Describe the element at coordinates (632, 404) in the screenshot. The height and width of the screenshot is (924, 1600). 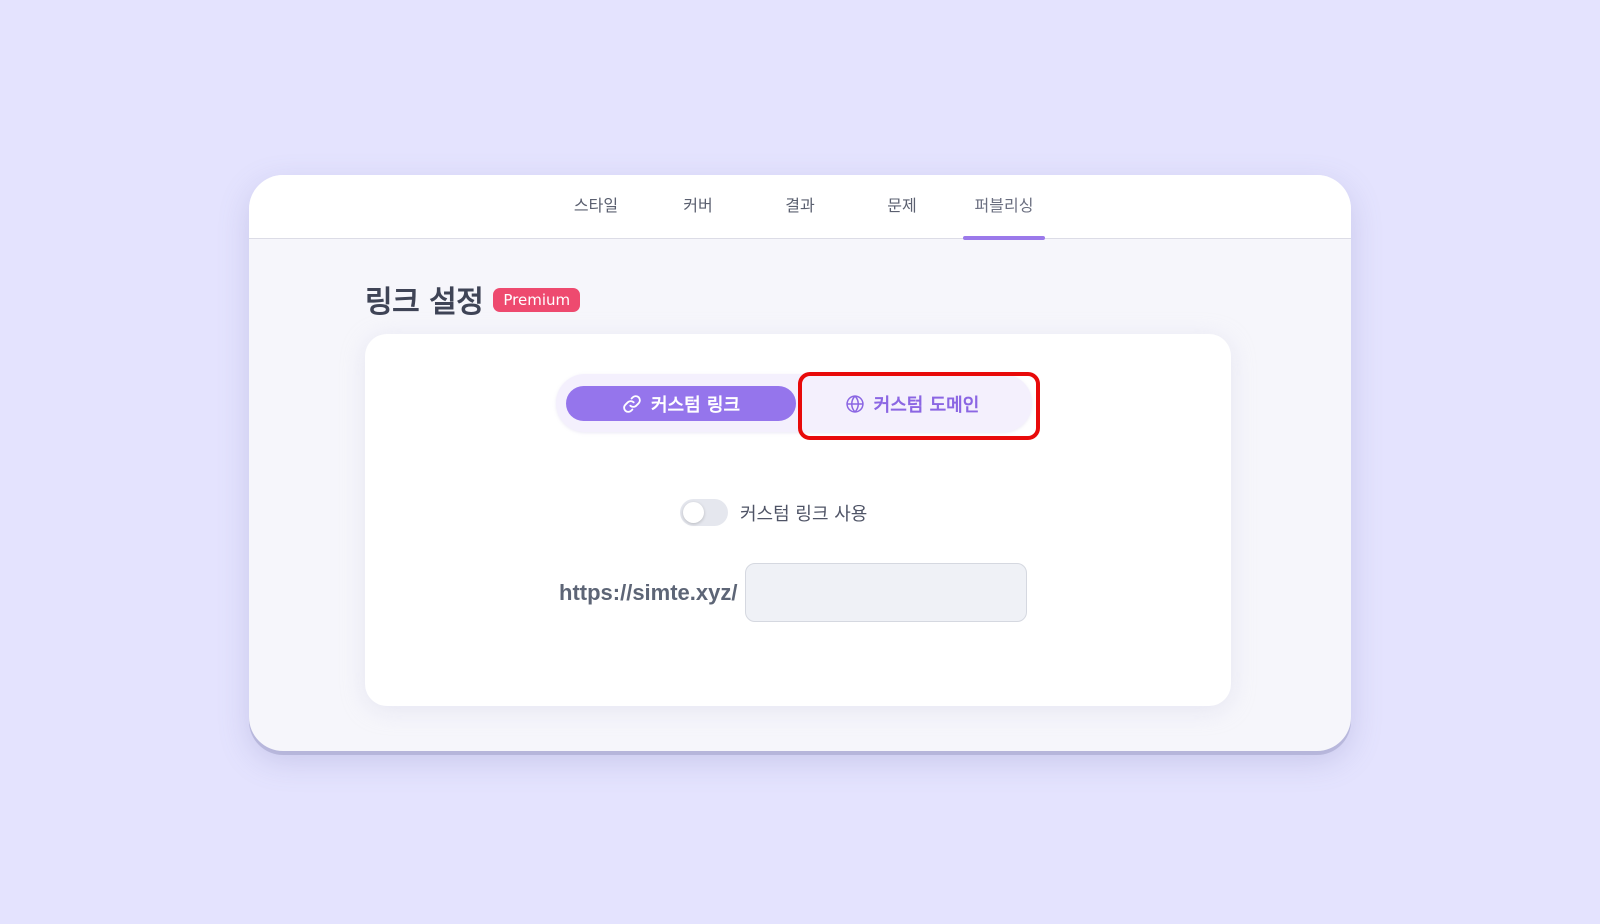
I see `link-icon` at that location.